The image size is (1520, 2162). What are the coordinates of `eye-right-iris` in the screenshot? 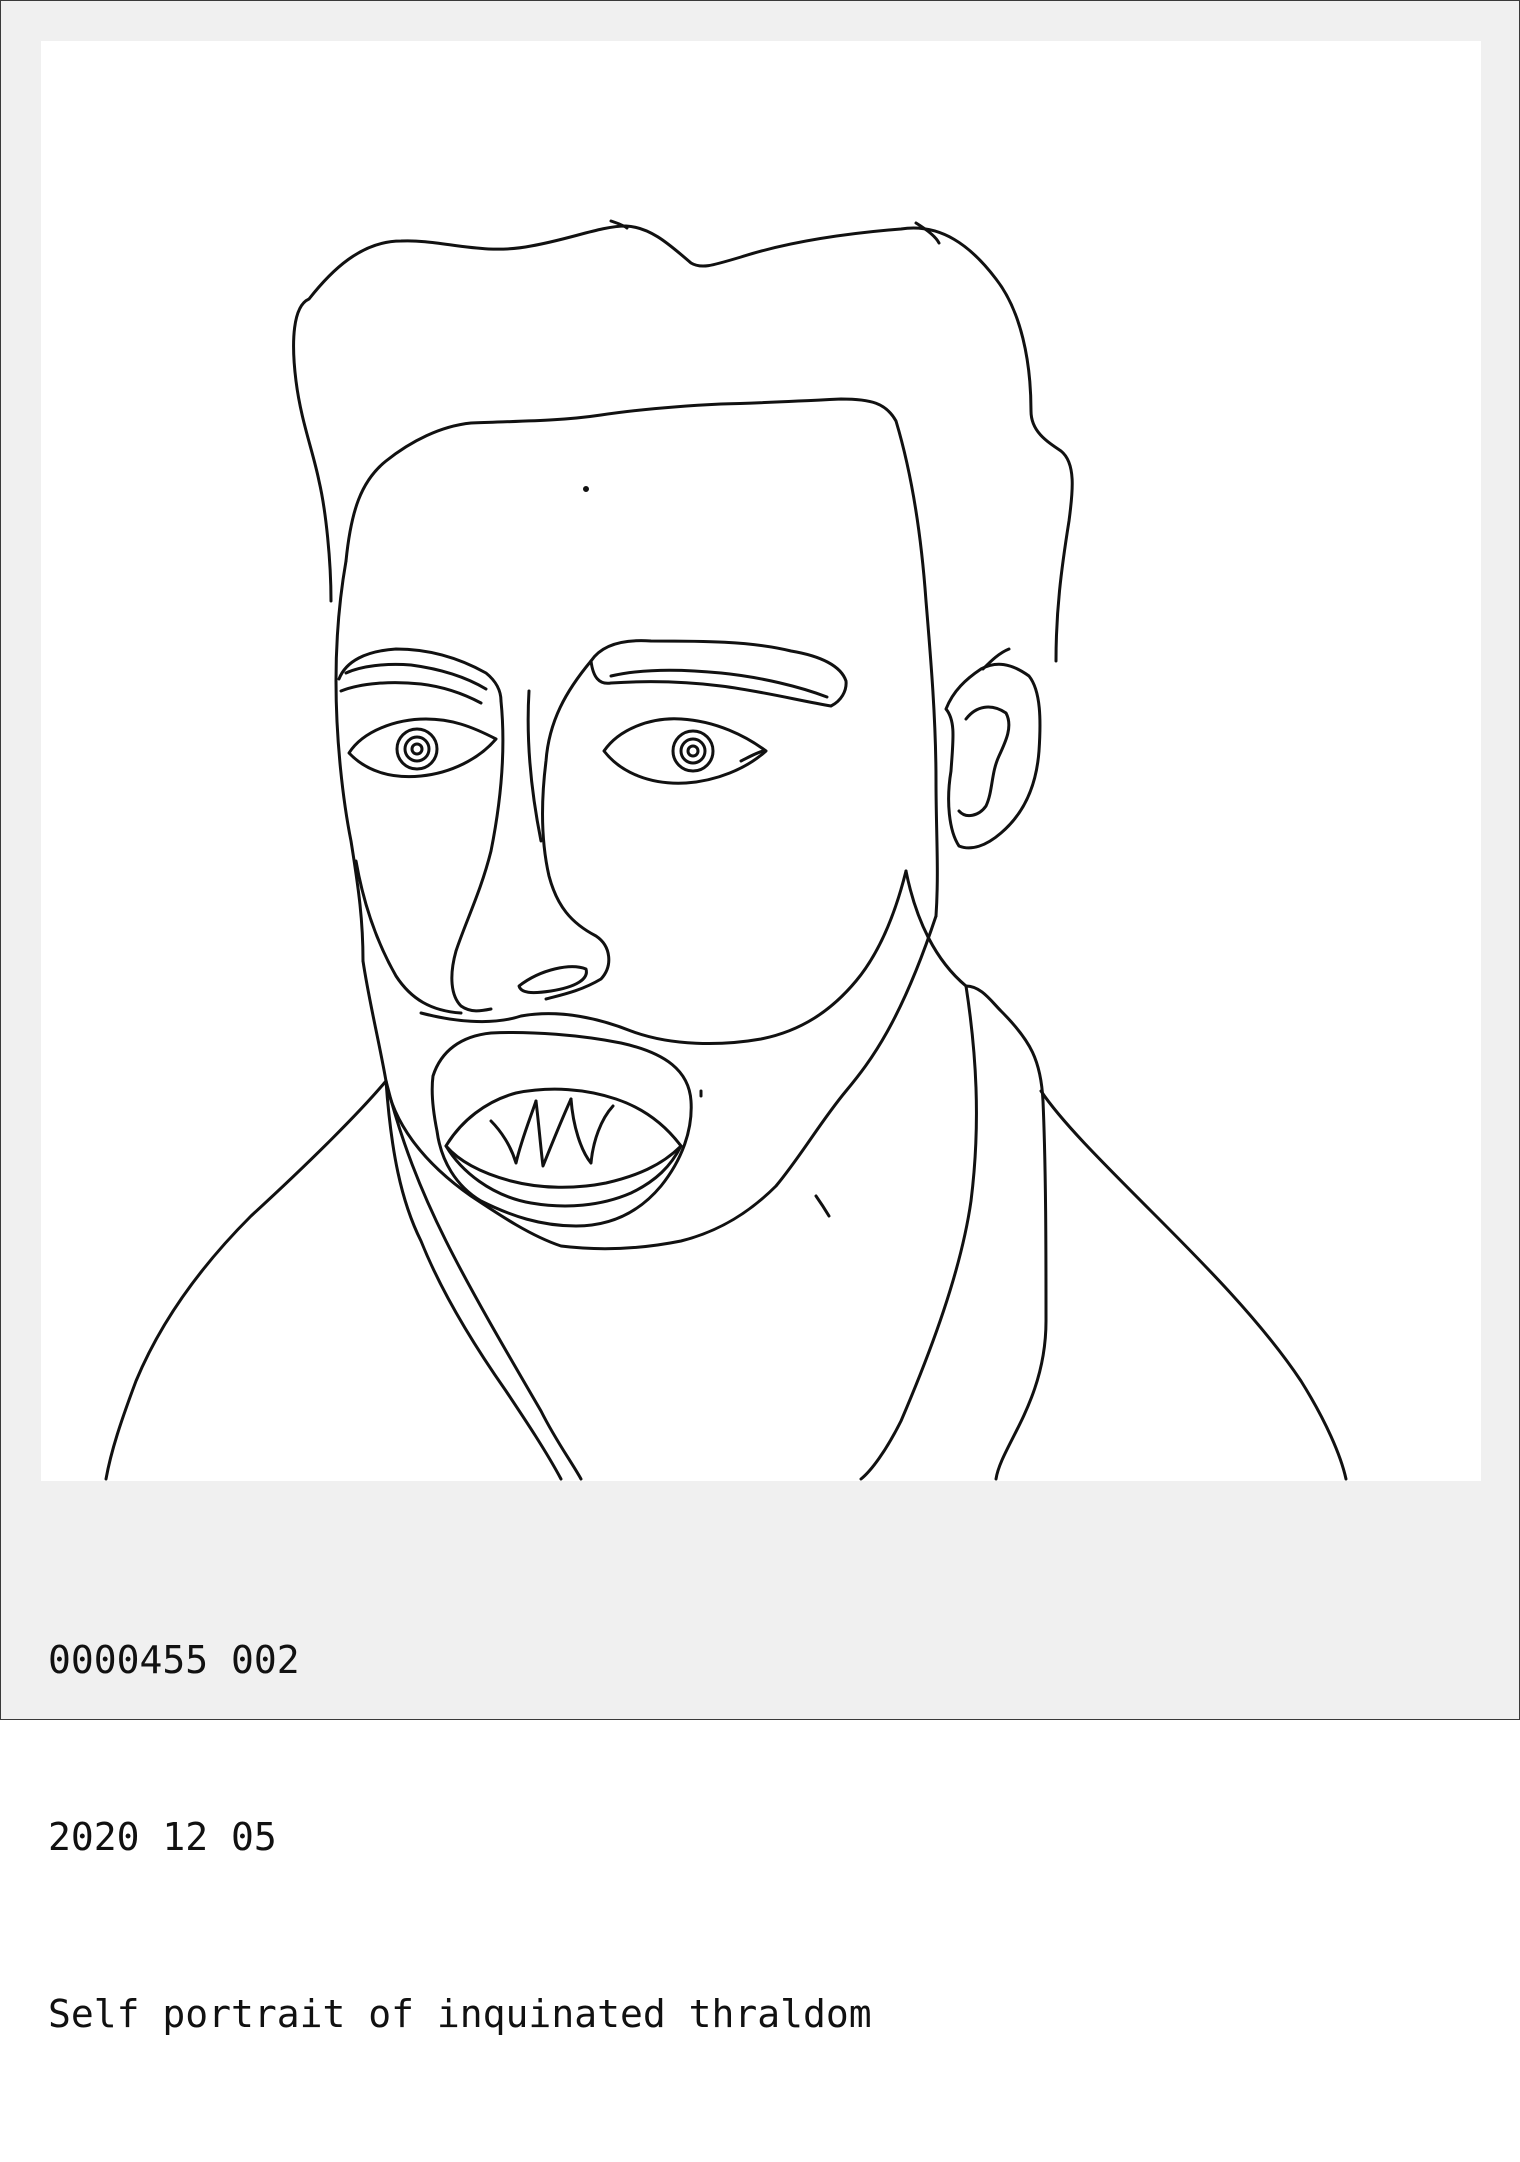 It's located at (693, 751).